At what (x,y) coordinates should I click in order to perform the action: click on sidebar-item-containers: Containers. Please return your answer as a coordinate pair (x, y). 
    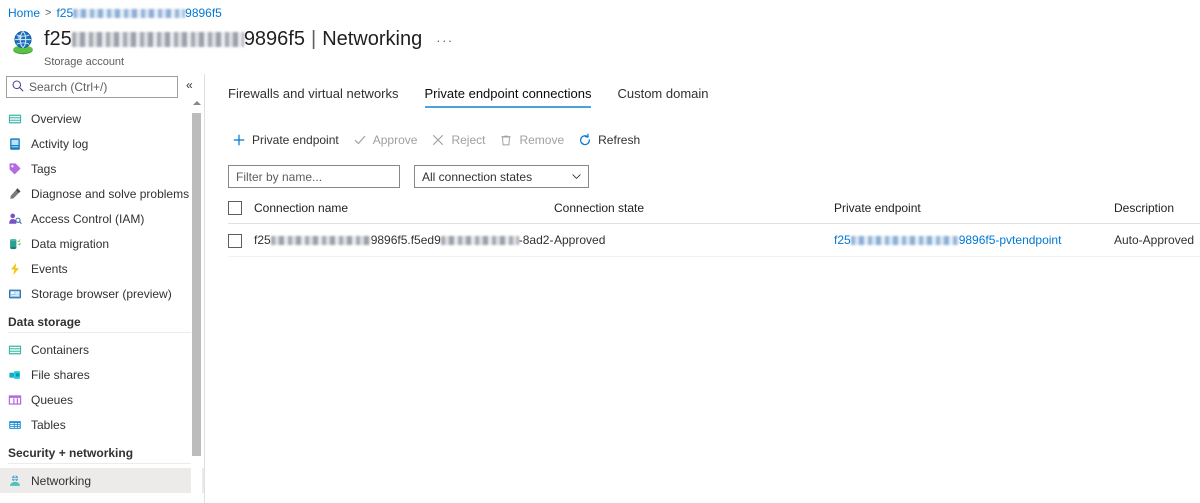
    Looking at the image, I should click on (102, 349).